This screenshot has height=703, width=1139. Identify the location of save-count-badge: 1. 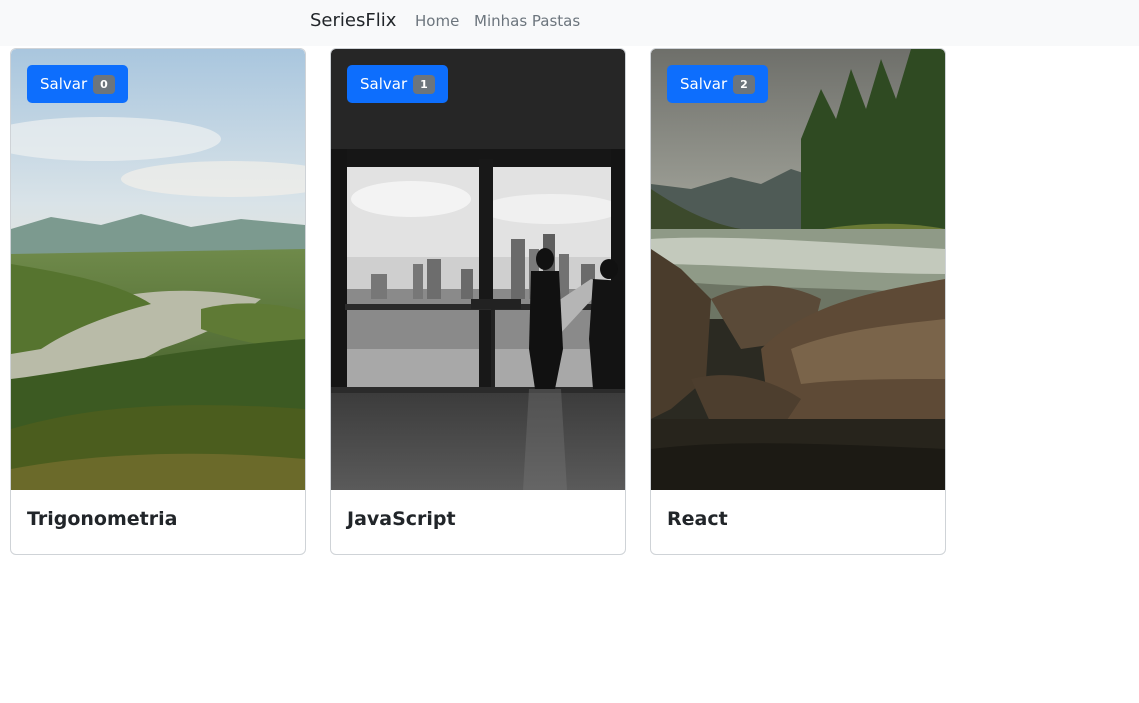
(424, 84).